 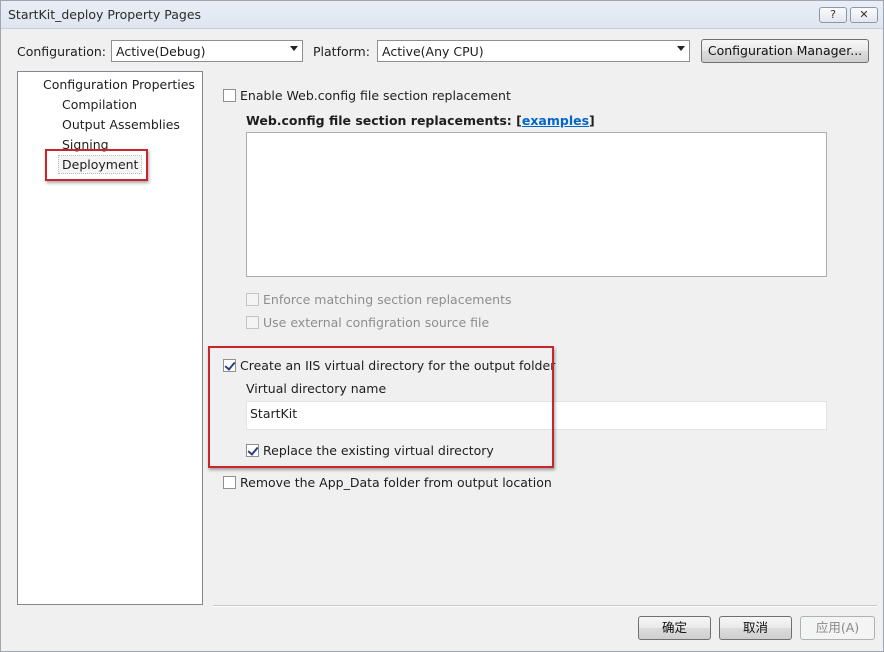 What do you see at coordinates (207, 51) in the screenshot?
I see `configuration-combo: Active(Debug)` at bounding box center [207, 51].